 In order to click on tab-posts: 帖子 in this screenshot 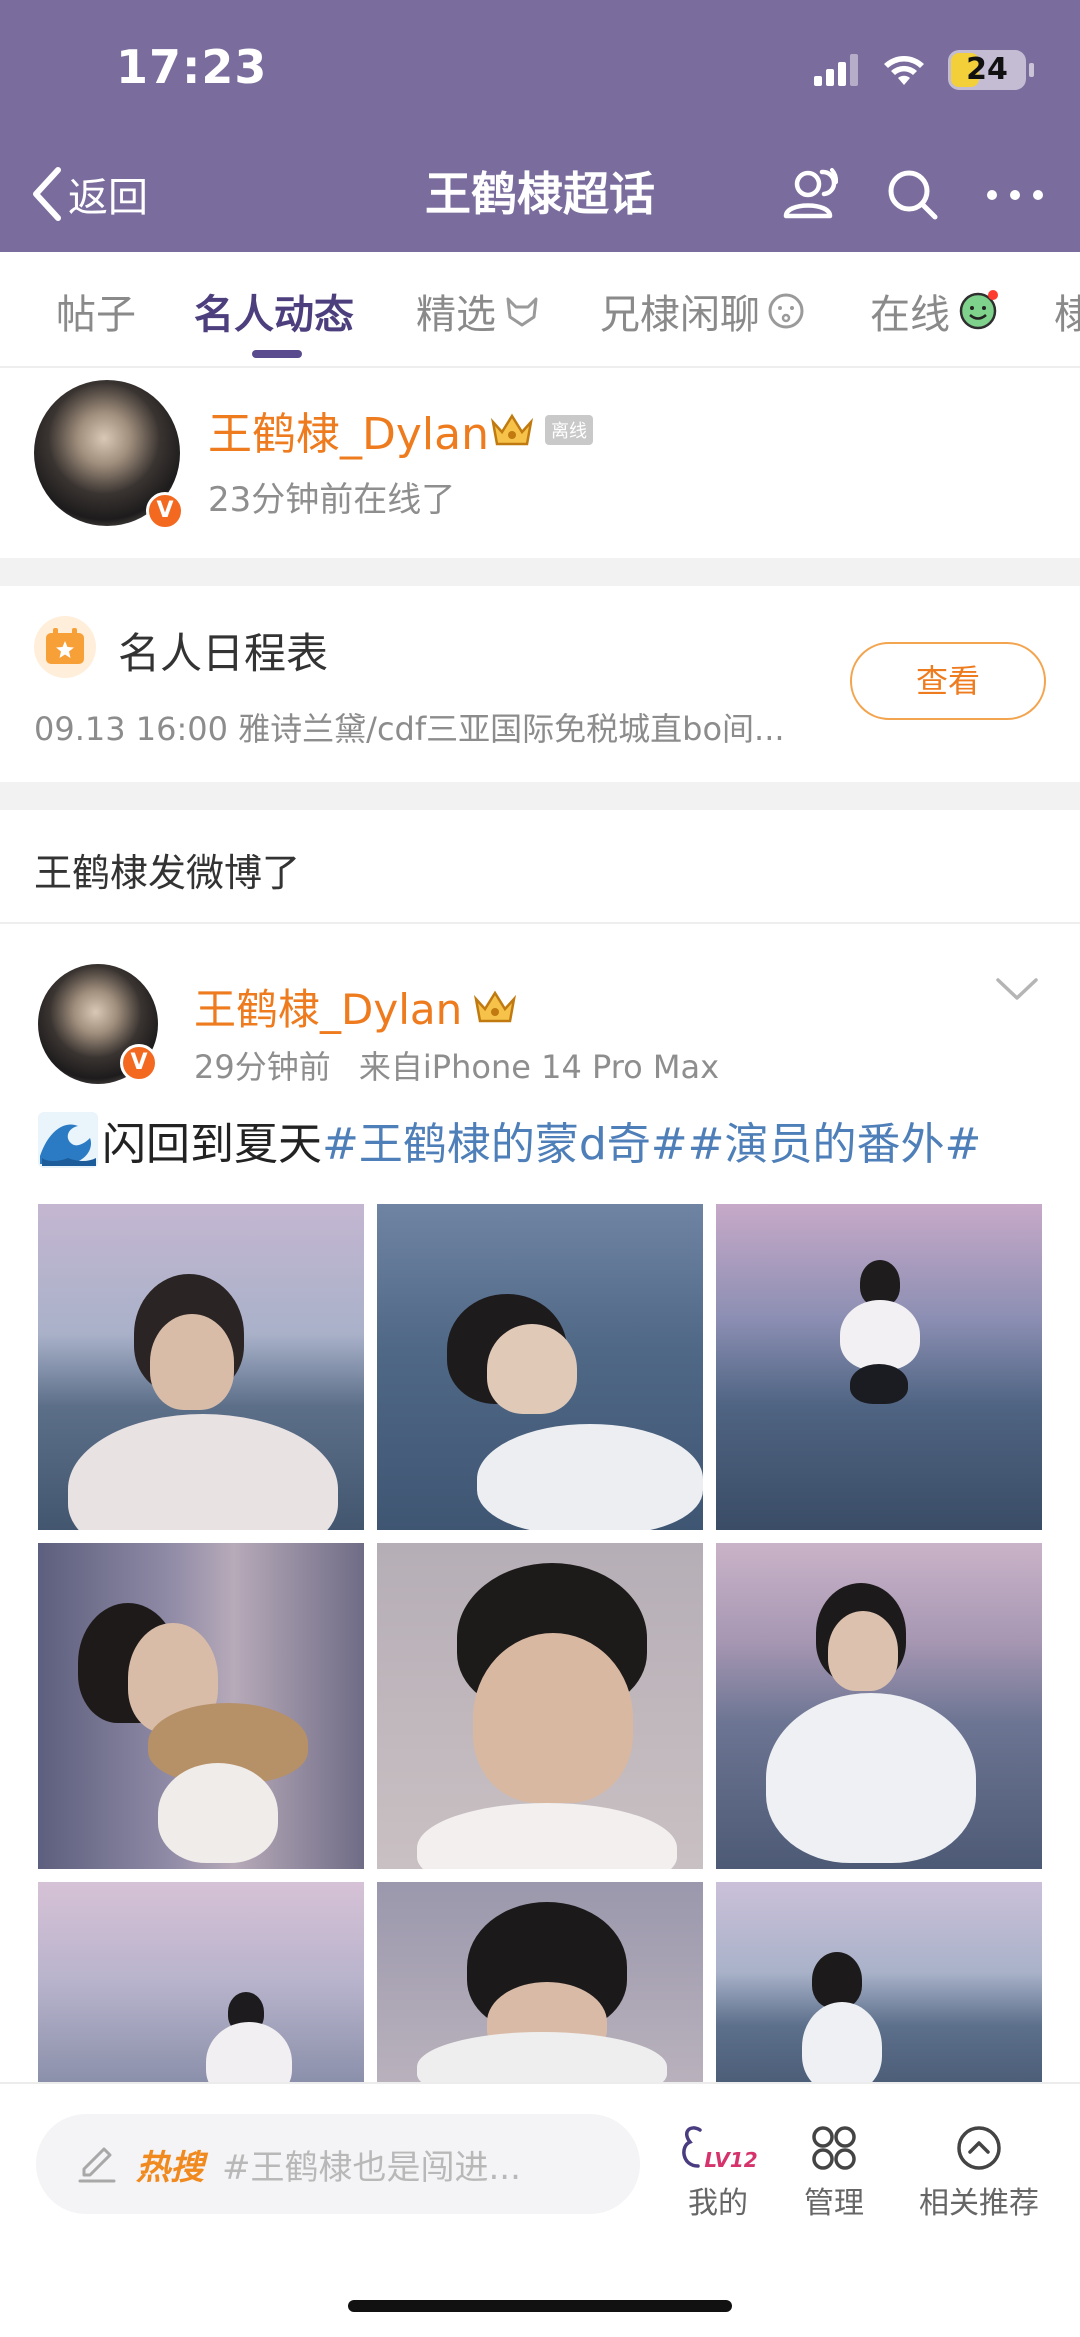, I will do `click(96, 311)`.